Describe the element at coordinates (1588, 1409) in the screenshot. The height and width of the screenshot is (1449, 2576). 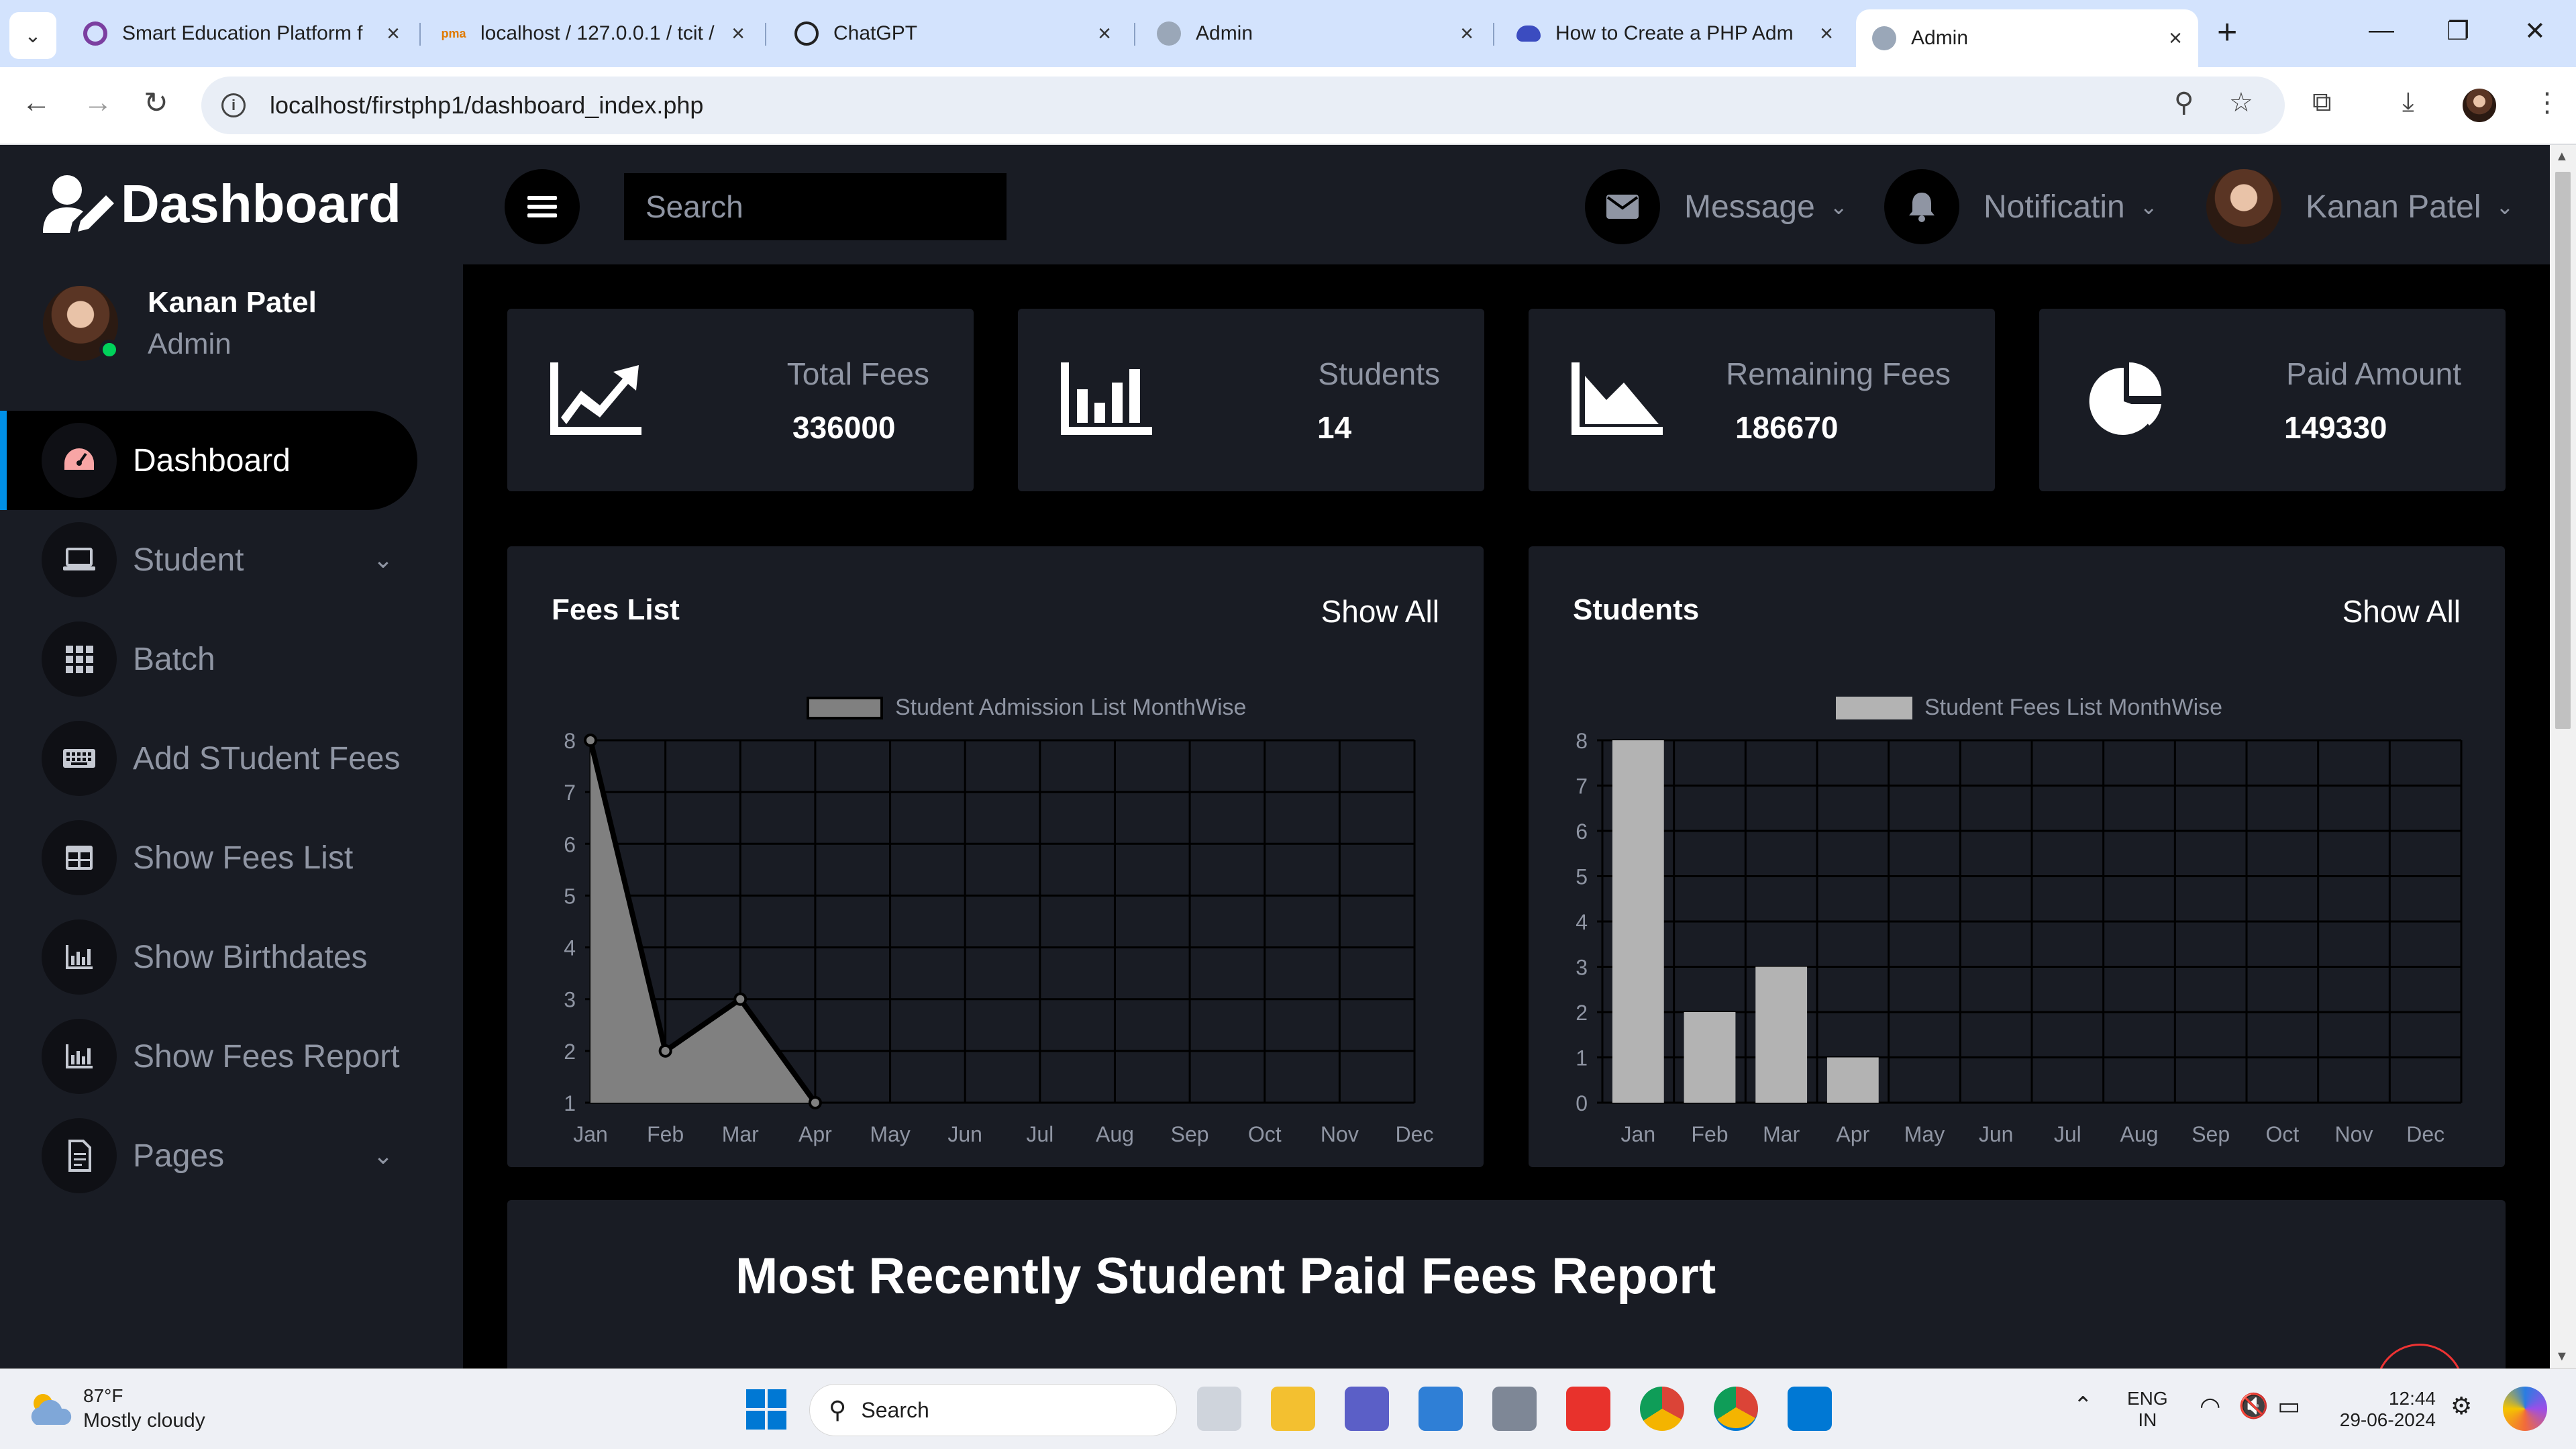
I see `anydesk-icon` at that location.